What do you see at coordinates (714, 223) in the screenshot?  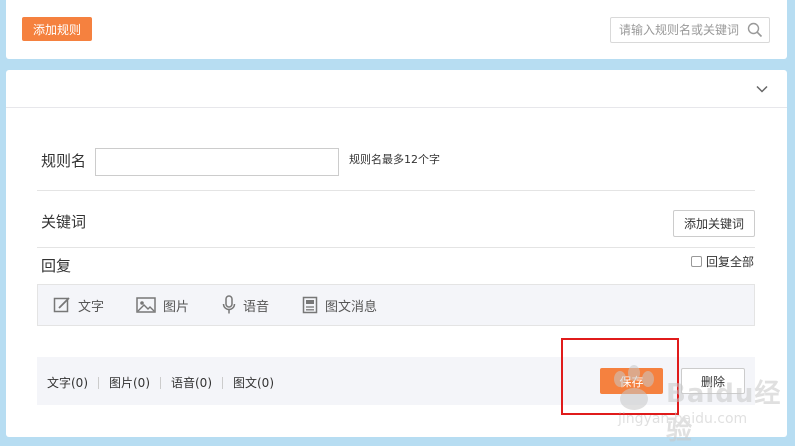 I see `add-keyword-button: 添加关键词` at bounding box center [714, 223].